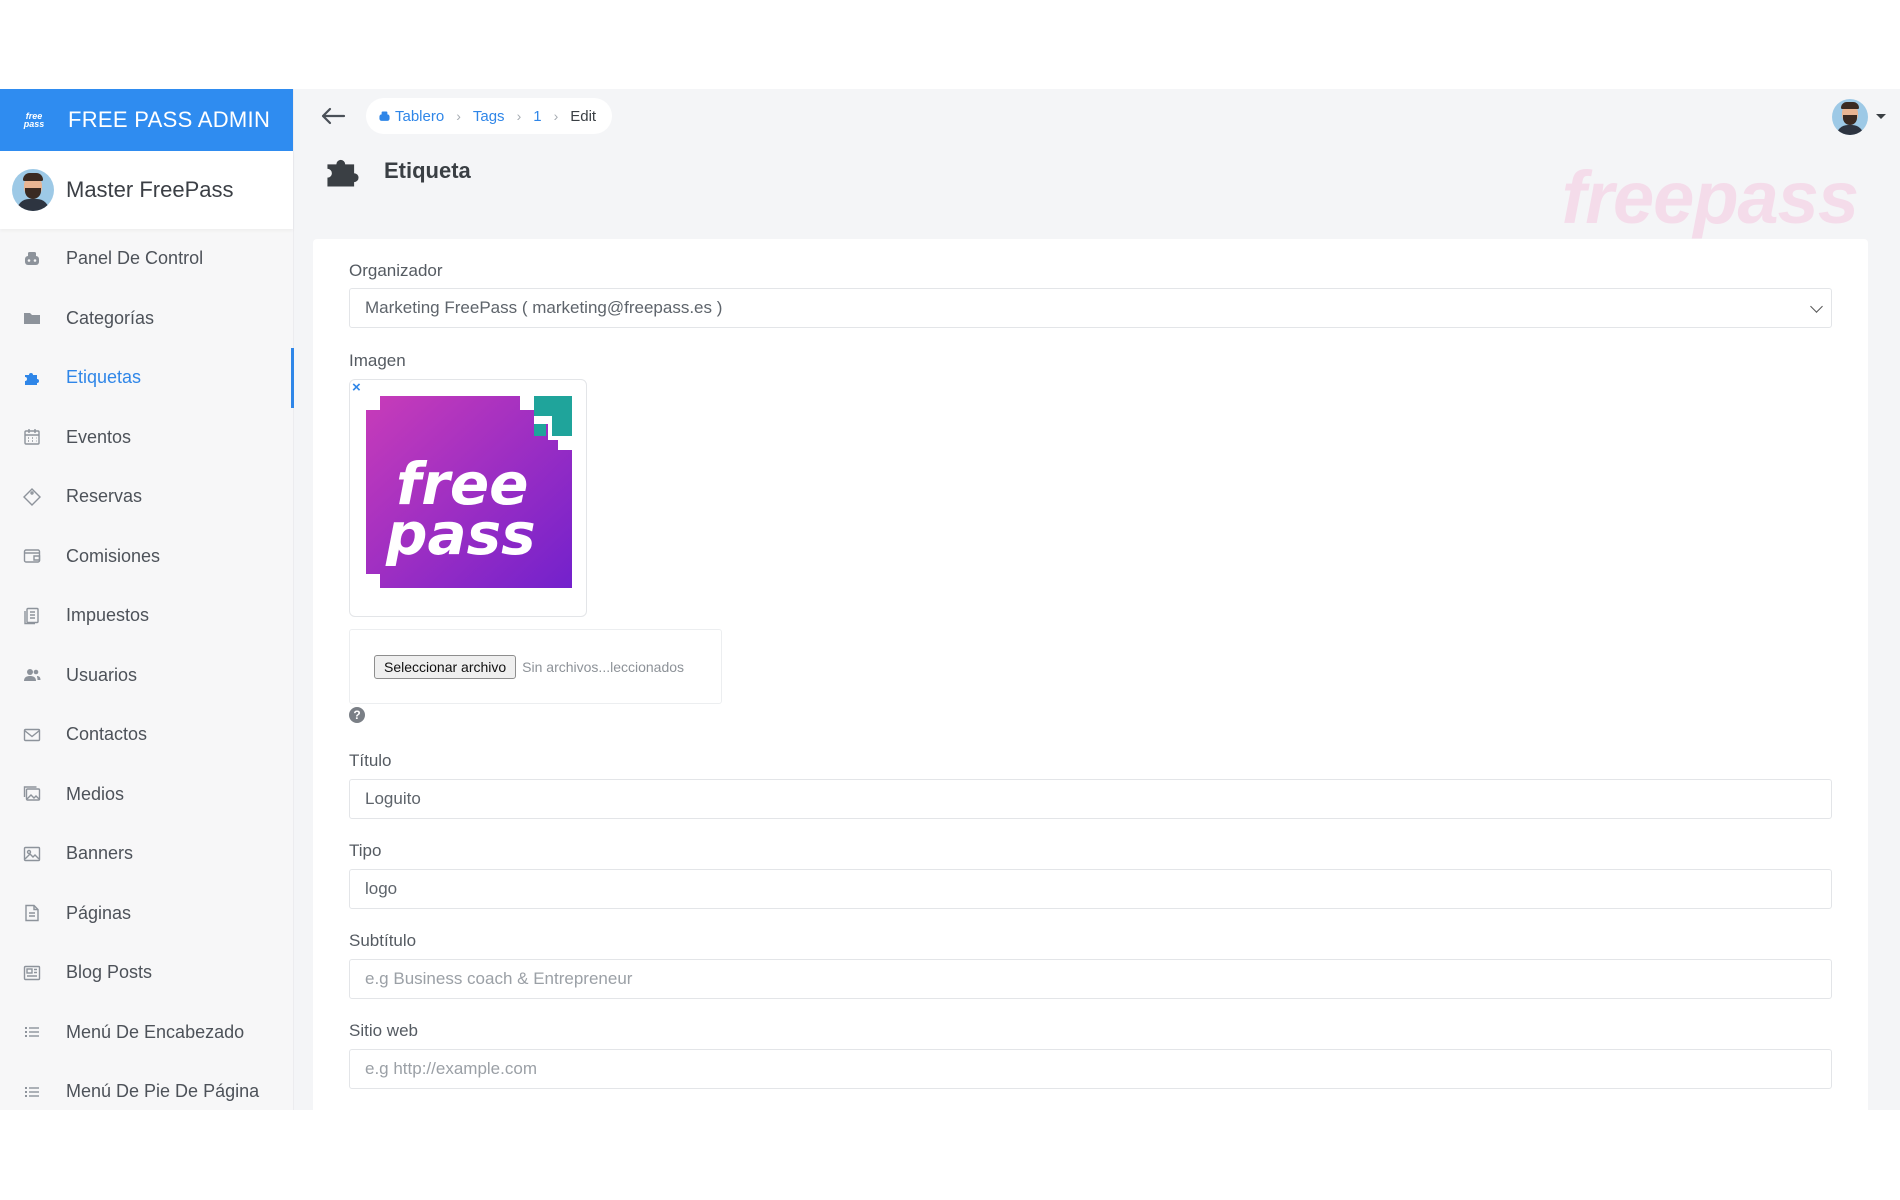 The width and height of the screenshot is (1900, 1200). Describe the element at coordinates (1097, 116) in the screenshot. I see `top-bar: Tablero › Tags › 1 › Edit` at that location.